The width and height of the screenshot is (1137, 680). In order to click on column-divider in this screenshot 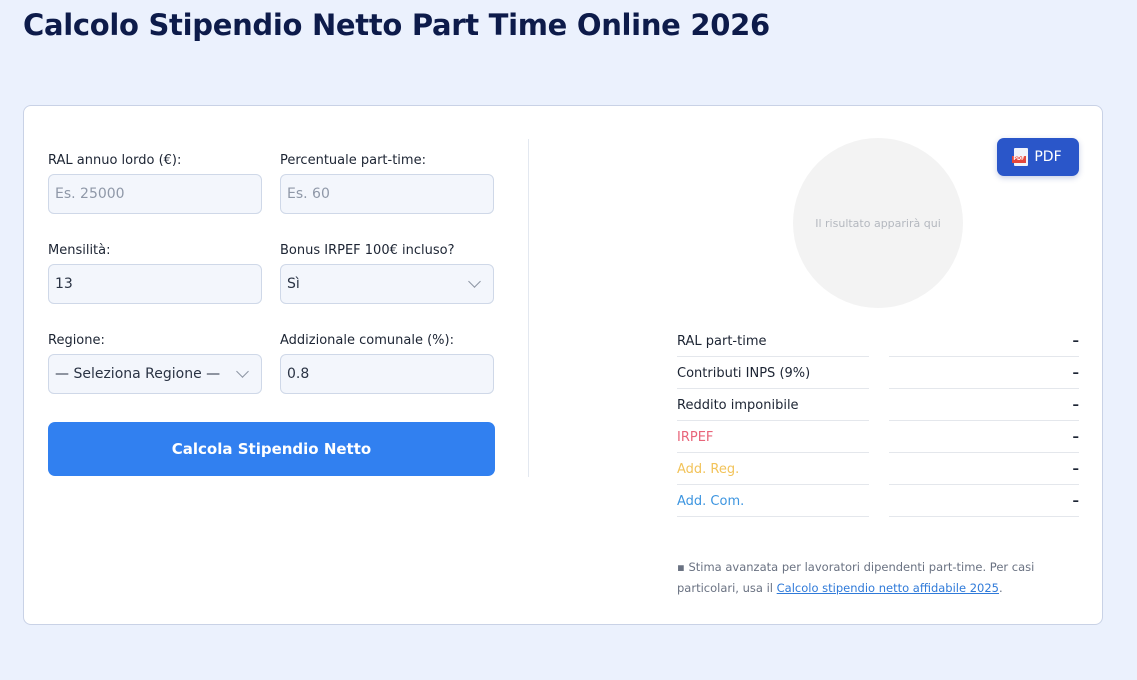, I will do `click(528, 308)`.